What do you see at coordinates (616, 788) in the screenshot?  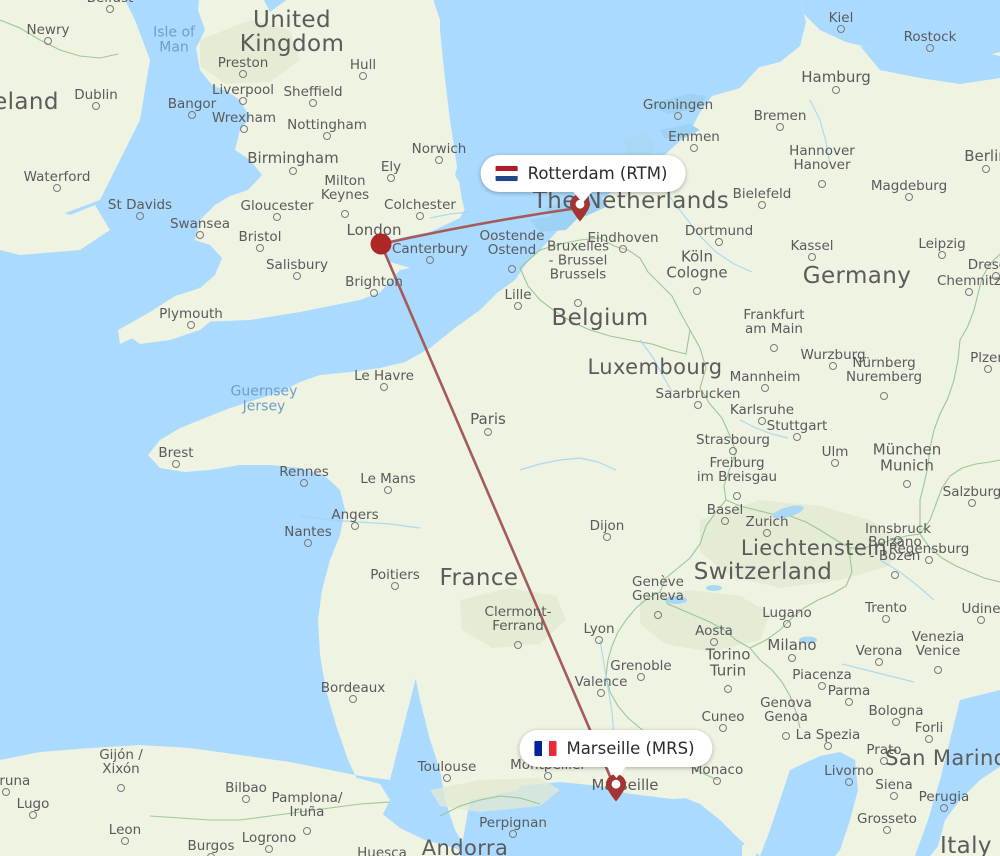 I see `destination-marker-marseille` at bounding box center [616, 788].